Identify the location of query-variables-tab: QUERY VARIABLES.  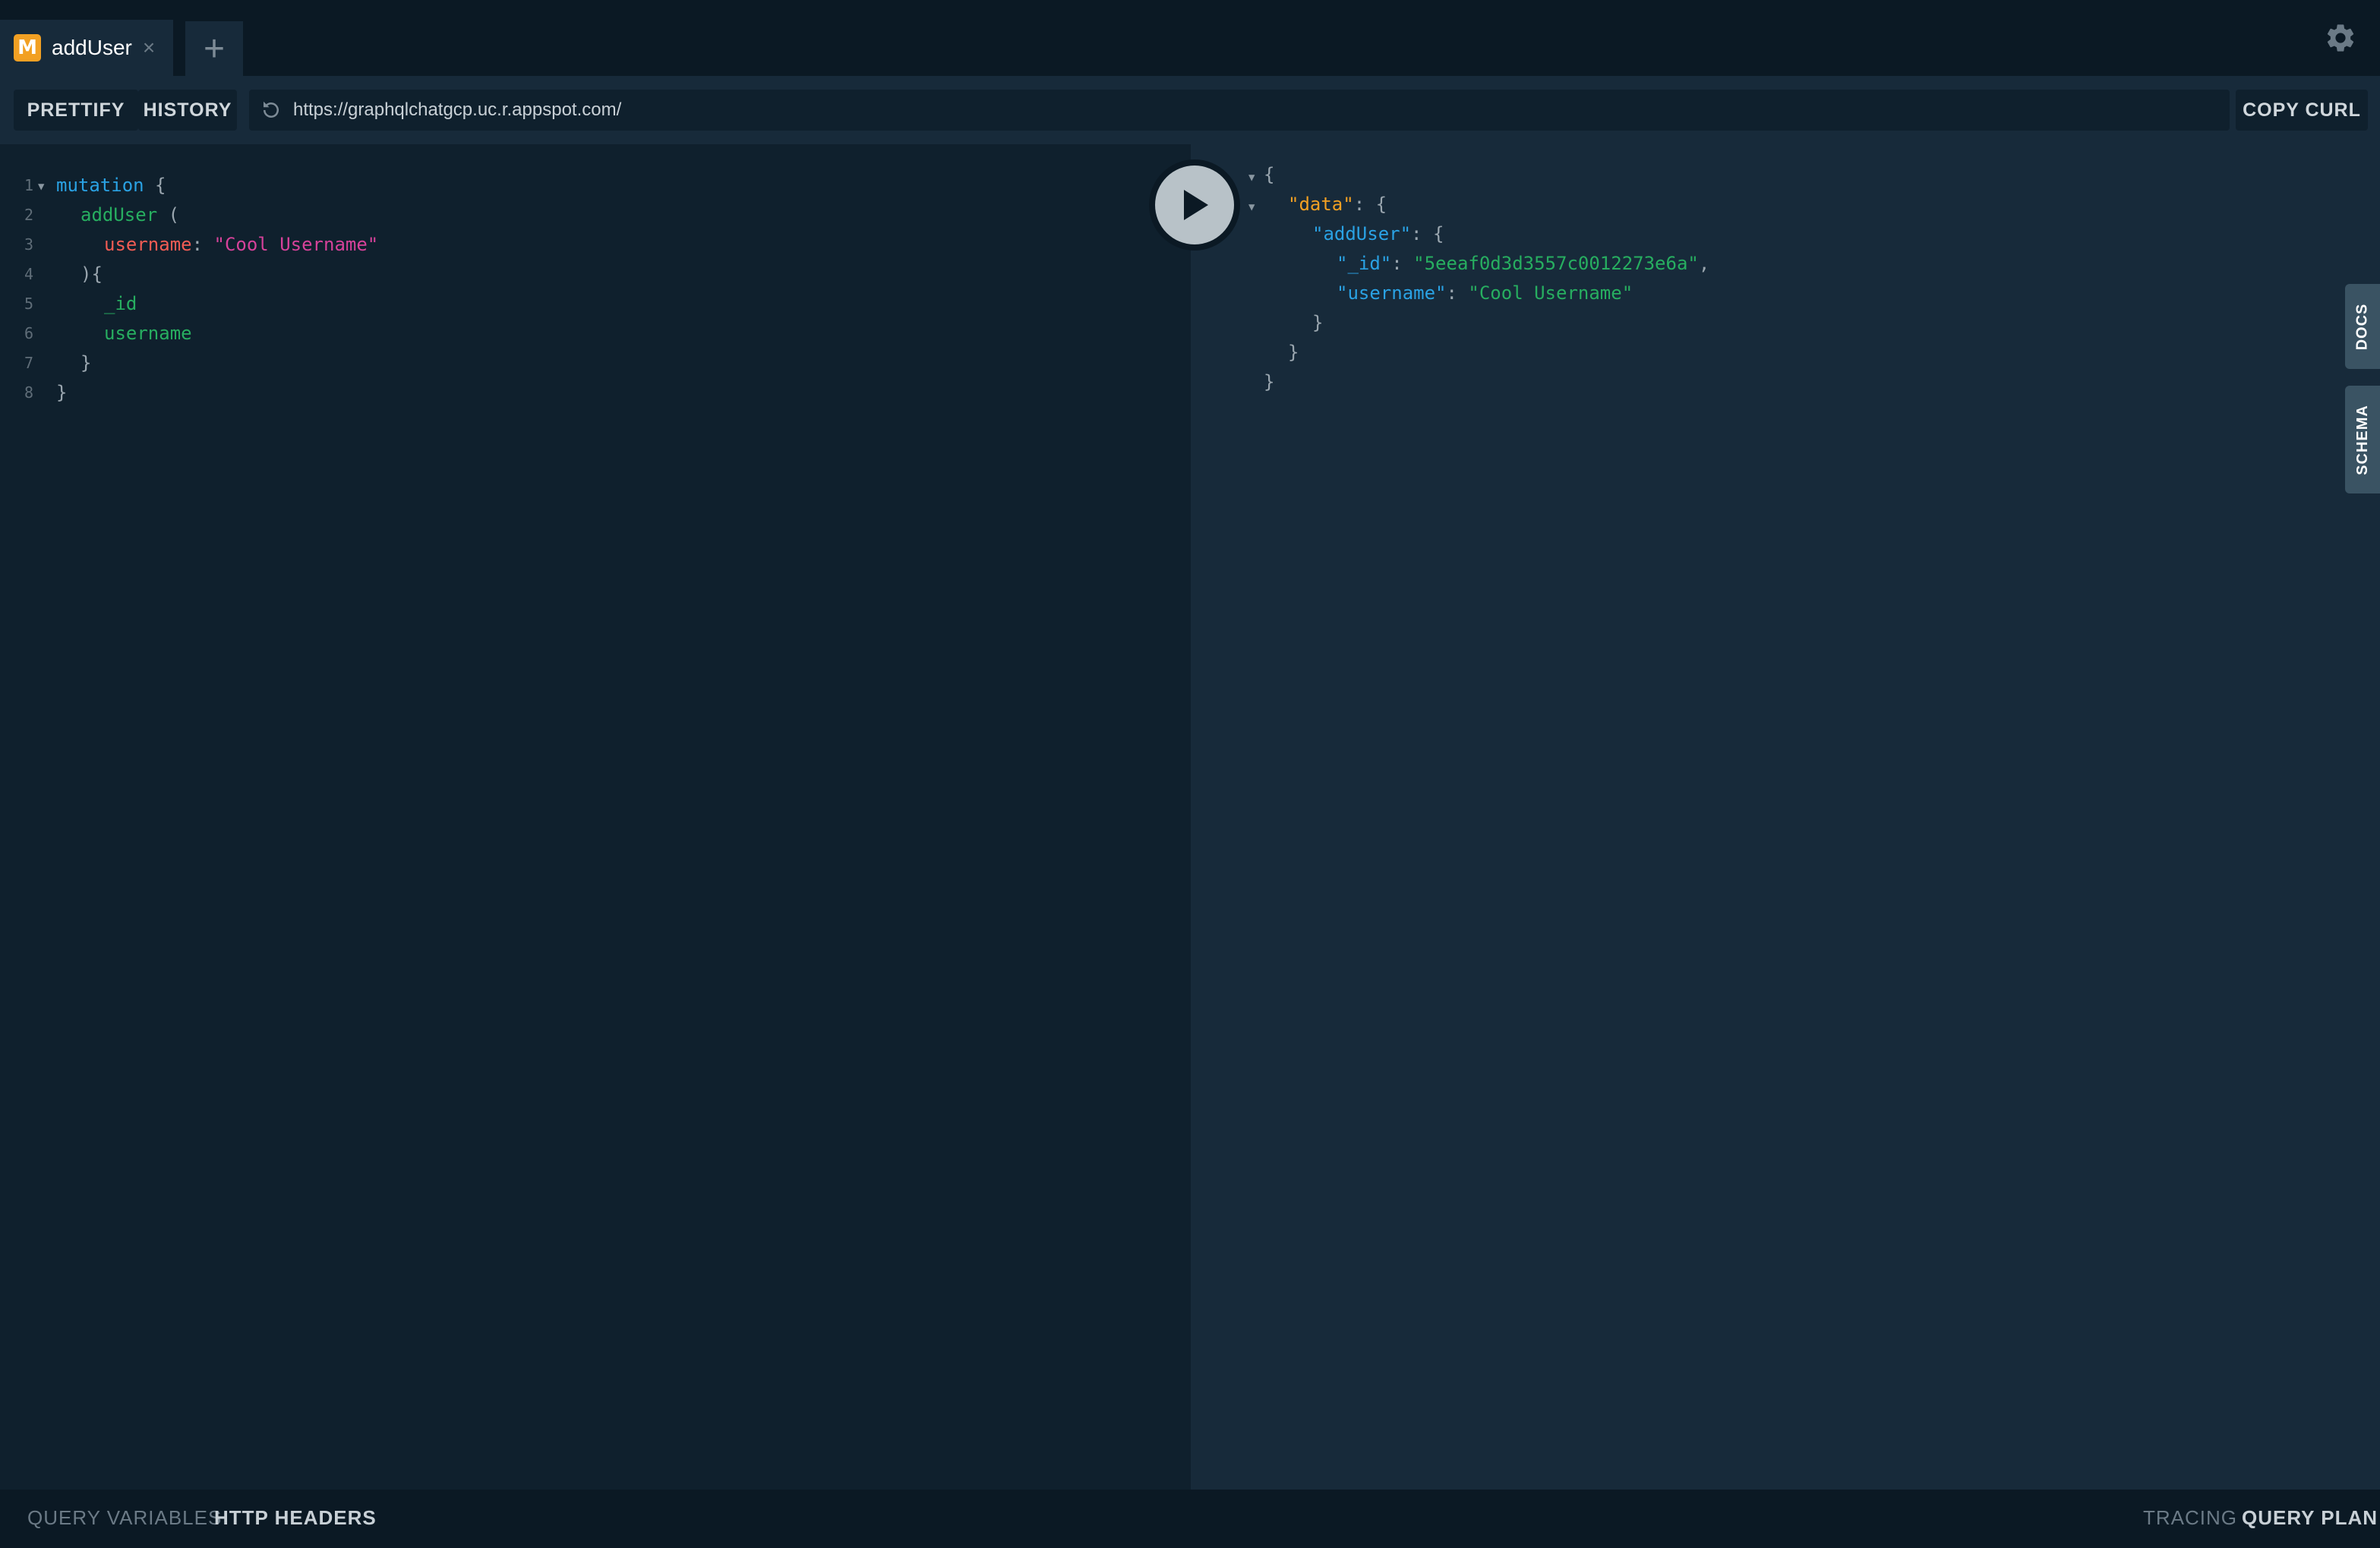
(125, 1518).